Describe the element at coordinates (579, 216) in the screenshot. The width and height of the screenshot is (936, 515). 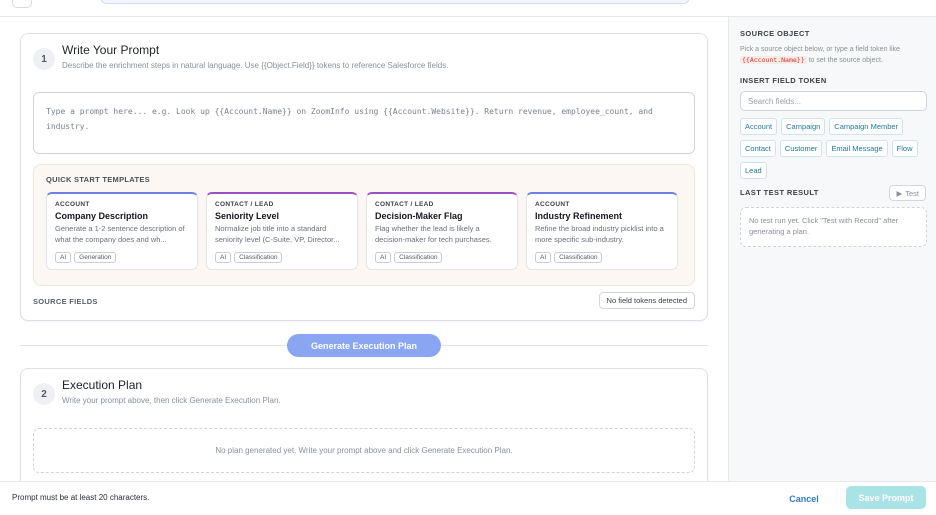
I see `template-name: Industry Refinement` at that location.